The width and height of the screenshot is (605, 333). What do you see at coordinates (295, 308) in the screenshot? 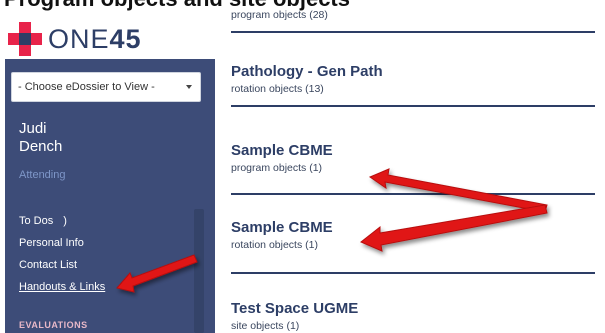
I see `list-item-title: Test Space UGME` at bounding box center [295, 308].